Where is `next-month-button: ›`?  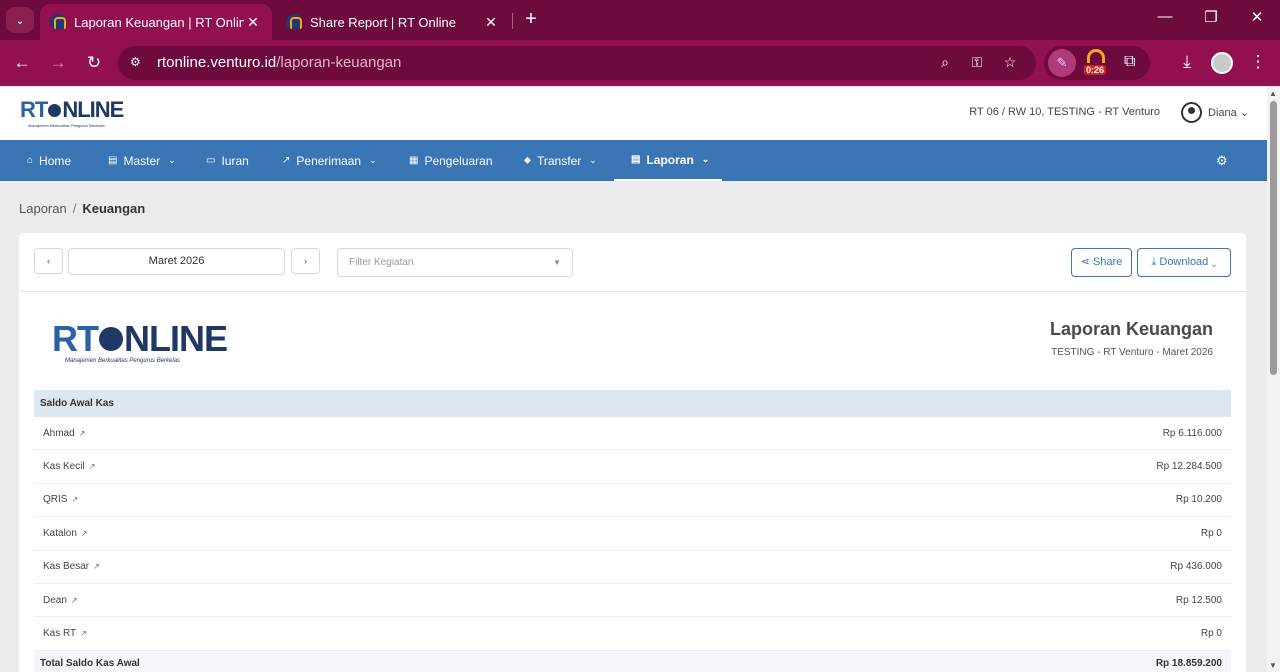 next-month-button: › is located at coordinates (305, 261).